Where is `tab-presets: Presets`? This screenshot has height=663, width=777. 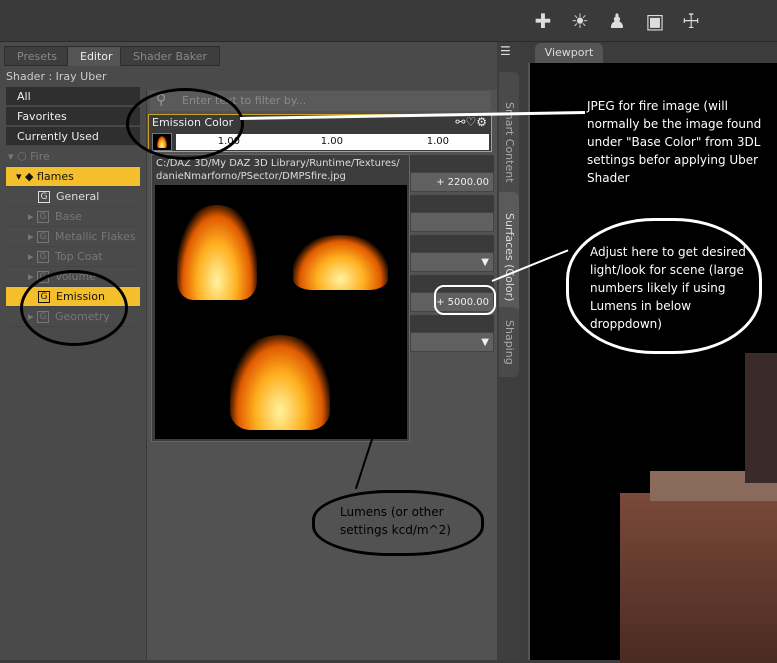 tab-presets: Presets is located at coordinates (37, 56).